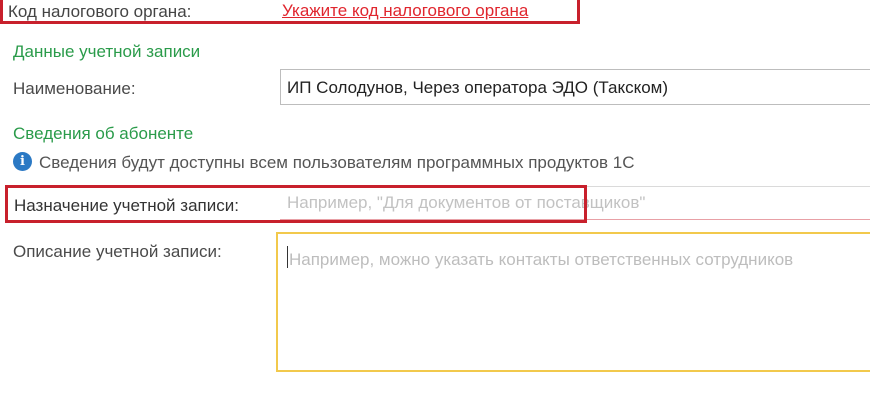 Image resolution: width=870 pixels, height=400 pixels. Describe the element at coordinates (405, 11) in the screenshot. I see `tax-authority-link: Укажите код налогового органа` at that location.